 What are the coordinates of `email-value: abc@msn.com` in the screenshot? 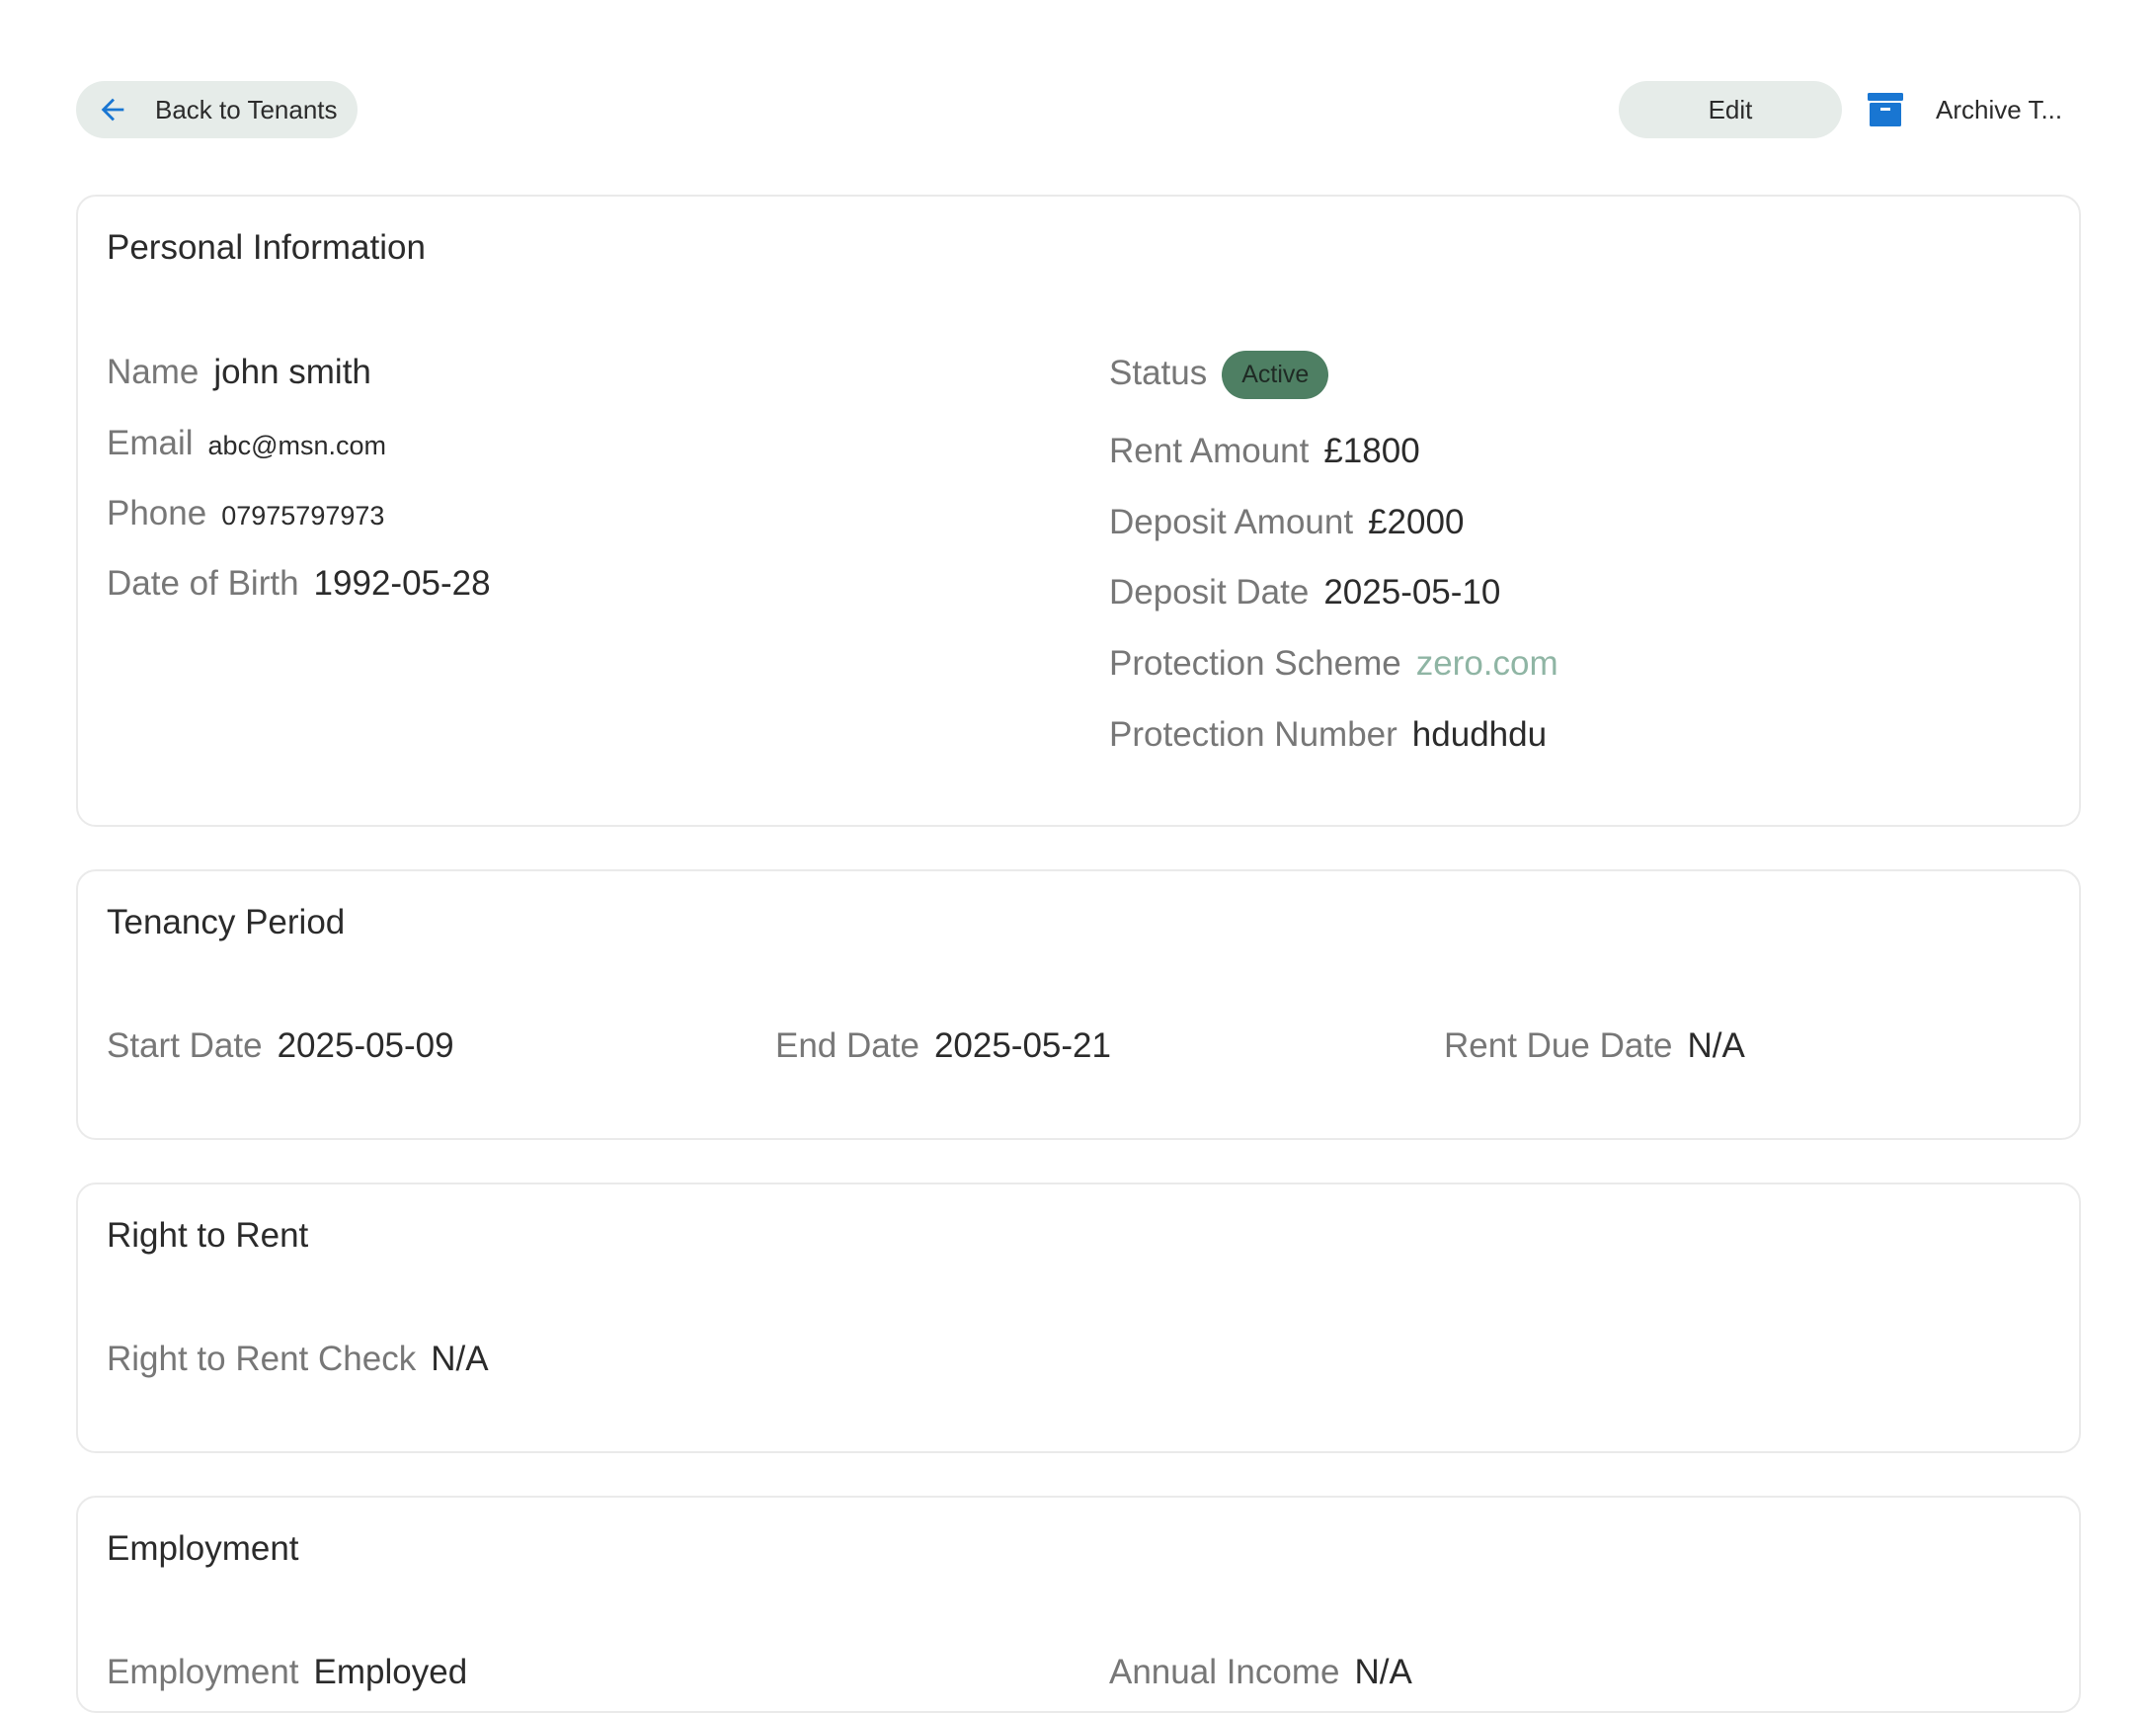 It's located at (296, 445).